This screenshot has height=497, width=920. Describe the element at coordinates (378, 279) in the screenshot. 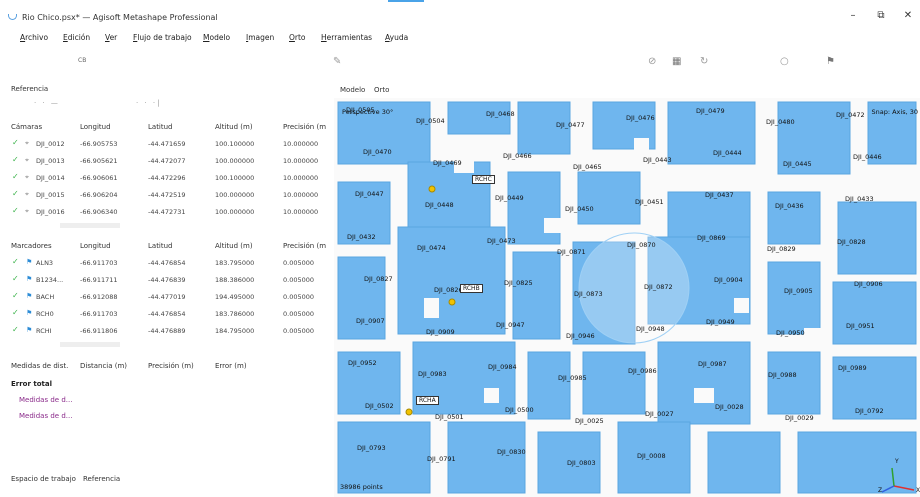

I see `camera-label: DJI_0827` at that location.